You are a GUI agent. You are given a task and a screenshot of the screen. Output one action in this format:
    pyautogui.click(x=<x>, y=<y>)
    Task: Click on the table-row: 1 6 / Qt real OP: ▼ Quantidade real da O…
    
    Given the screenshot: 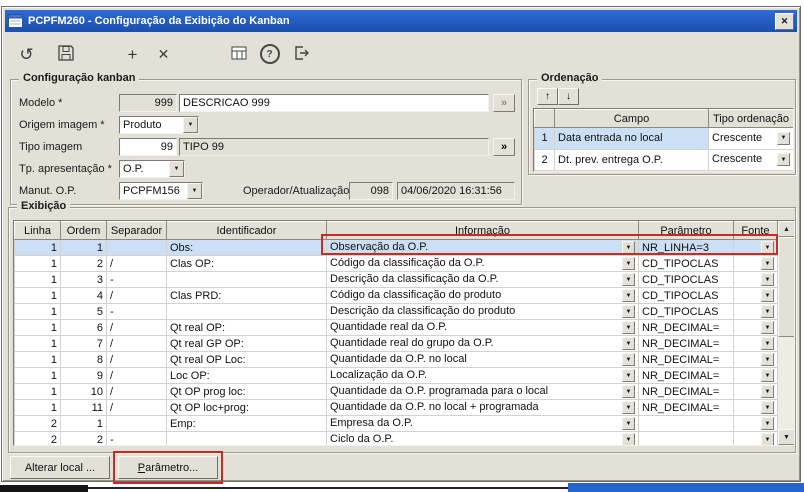 What is the action you would take?
    pyautogui.click(x=396, y=327)
    